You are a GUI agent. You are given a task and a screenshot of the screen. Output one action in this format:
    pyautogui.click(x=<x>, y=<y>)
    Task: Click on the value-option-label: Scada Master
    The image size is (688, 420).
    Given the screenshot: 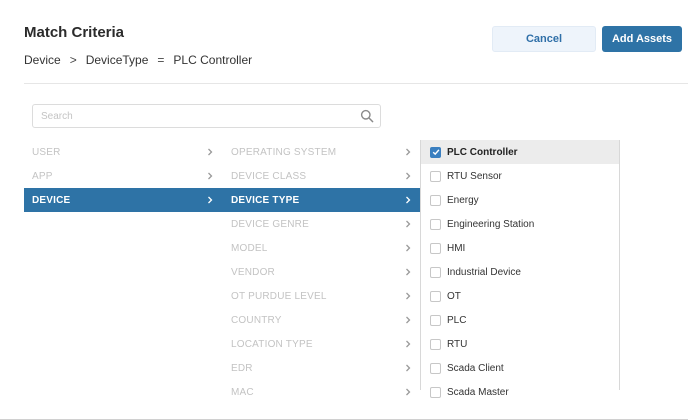 What is the action you would take?
    pyautogui.click(x=478, y=392)
    